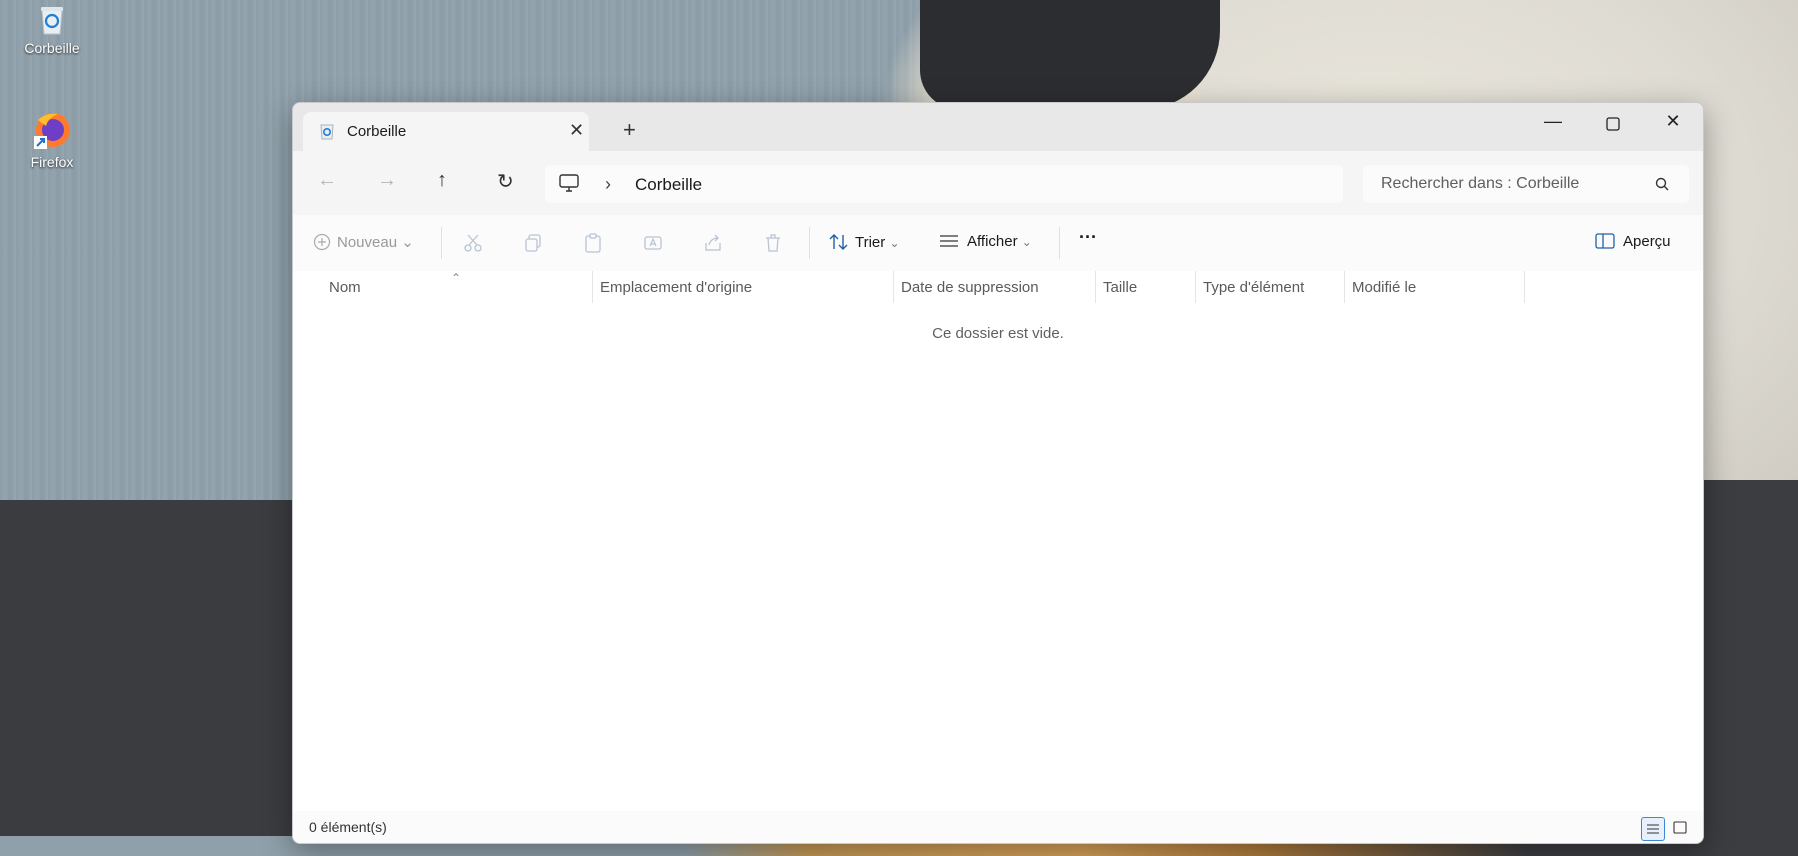 The width and height of the screenshot is (1798, 856). I want to click on column-header-type: Type d'élément, so click(1253, 287).